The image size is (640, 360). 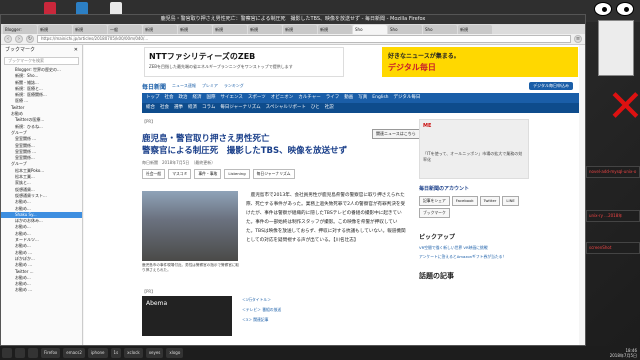 I want to click on nav-item: ライフ, so click(x=333, y=98).